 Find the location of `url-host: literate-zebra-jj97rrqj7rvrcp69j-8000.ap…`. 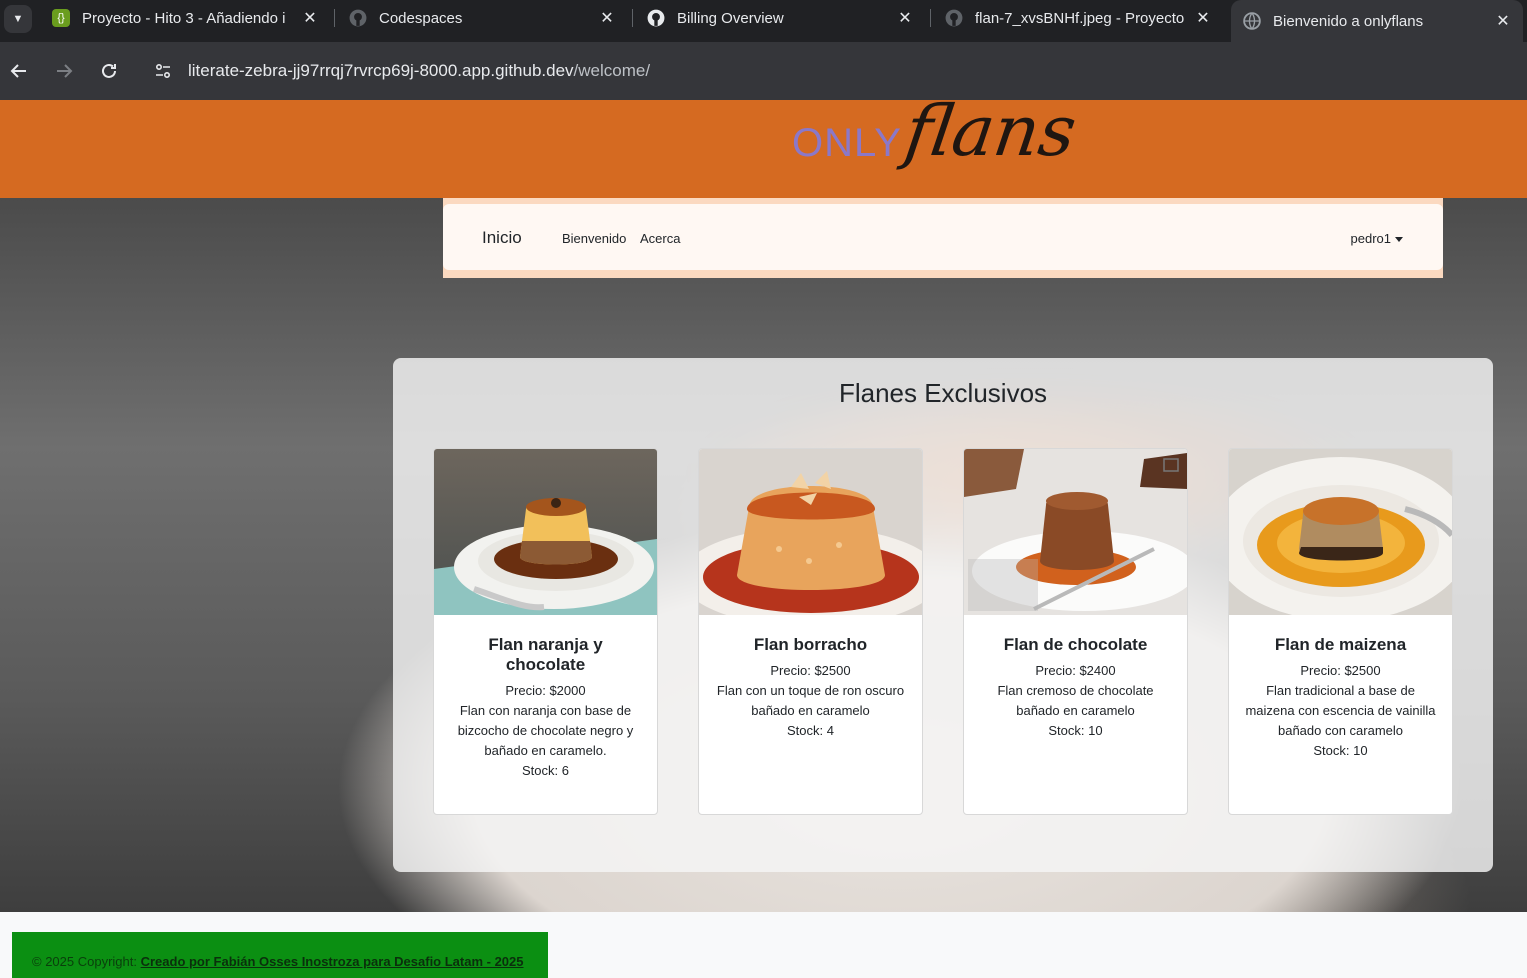

url-host: literate-zebra-jj97rrqj7rvrcp69j-8000.ap… is located at coordinates (381, 70).